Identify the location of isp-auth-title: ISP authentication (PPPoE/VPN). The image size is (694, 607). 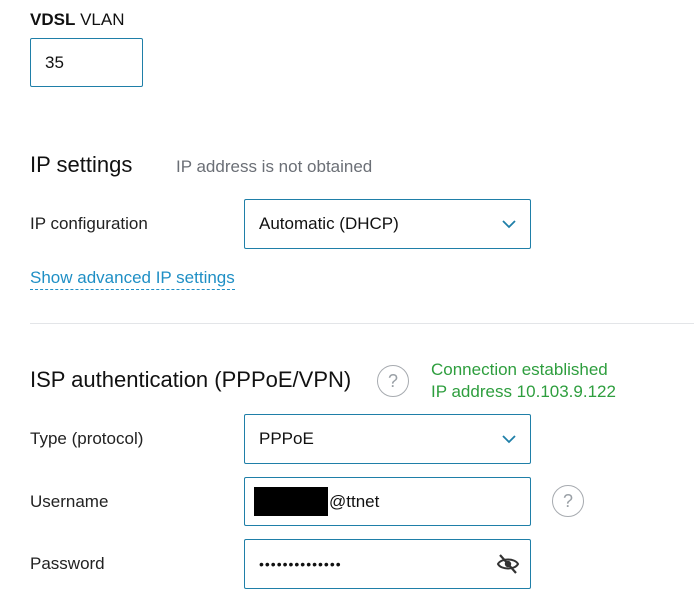
(191, 379).